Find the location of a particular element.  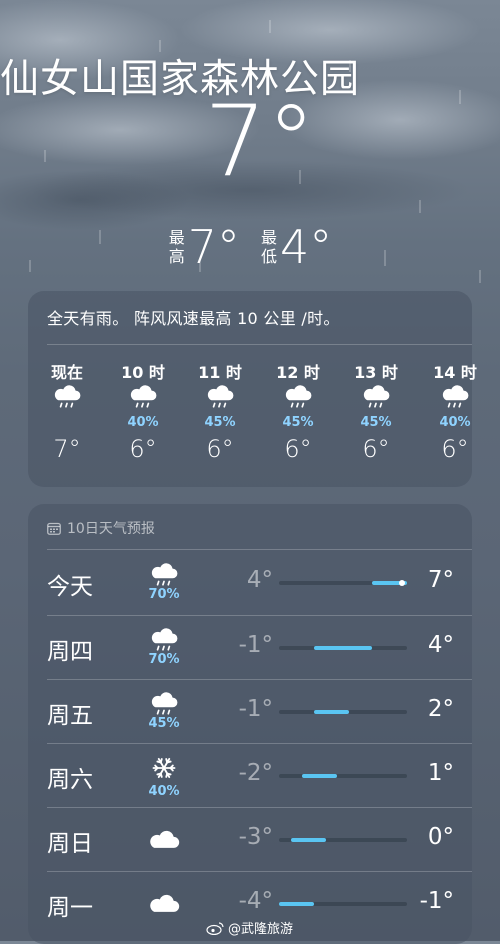

weibo-logo-icon is located at coordinates (215, 928).